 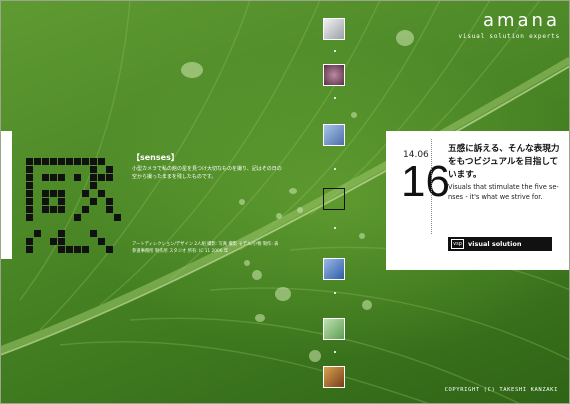 I want to click on thumbnail-leaf-blue, so click(x=334, y=135).